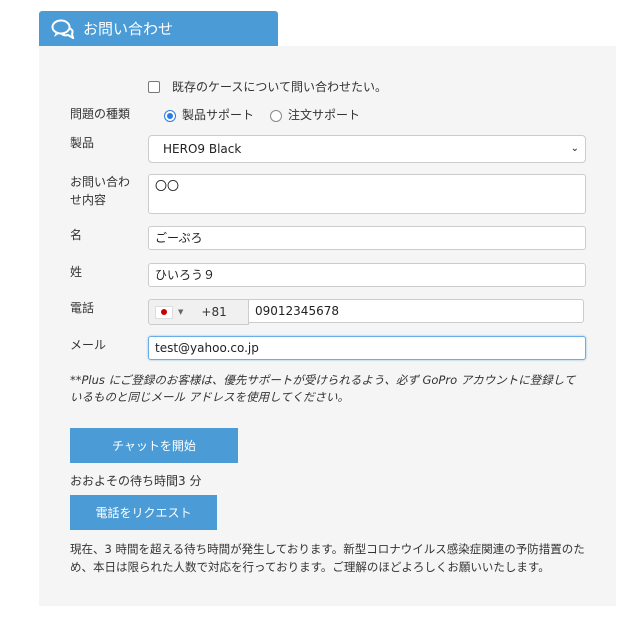 The height and width of the screenshot is (636, 640). What do you see at coordinates (202, 149) in the screenshot?
I see `product-value: HERO9 Black` at bounding box center [202, 149].